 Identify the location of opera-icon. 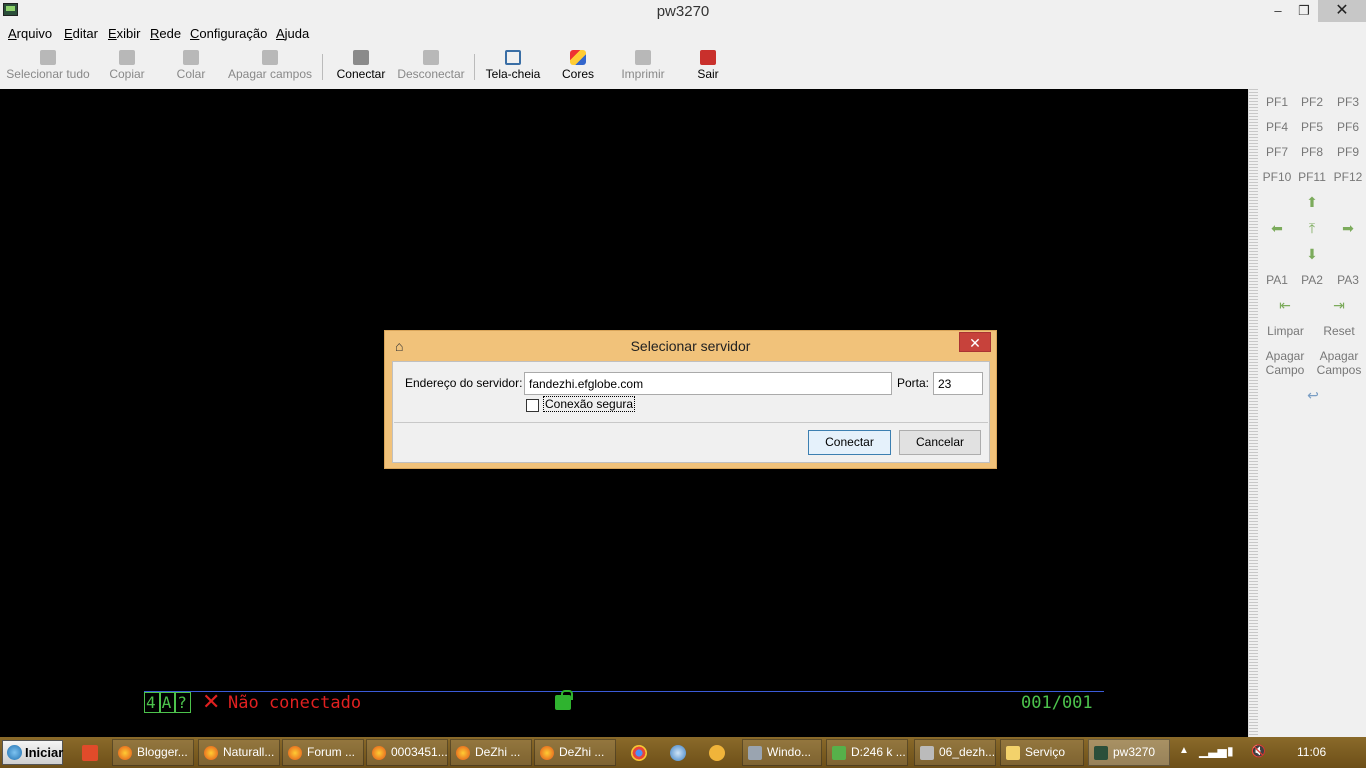
(90, 753).